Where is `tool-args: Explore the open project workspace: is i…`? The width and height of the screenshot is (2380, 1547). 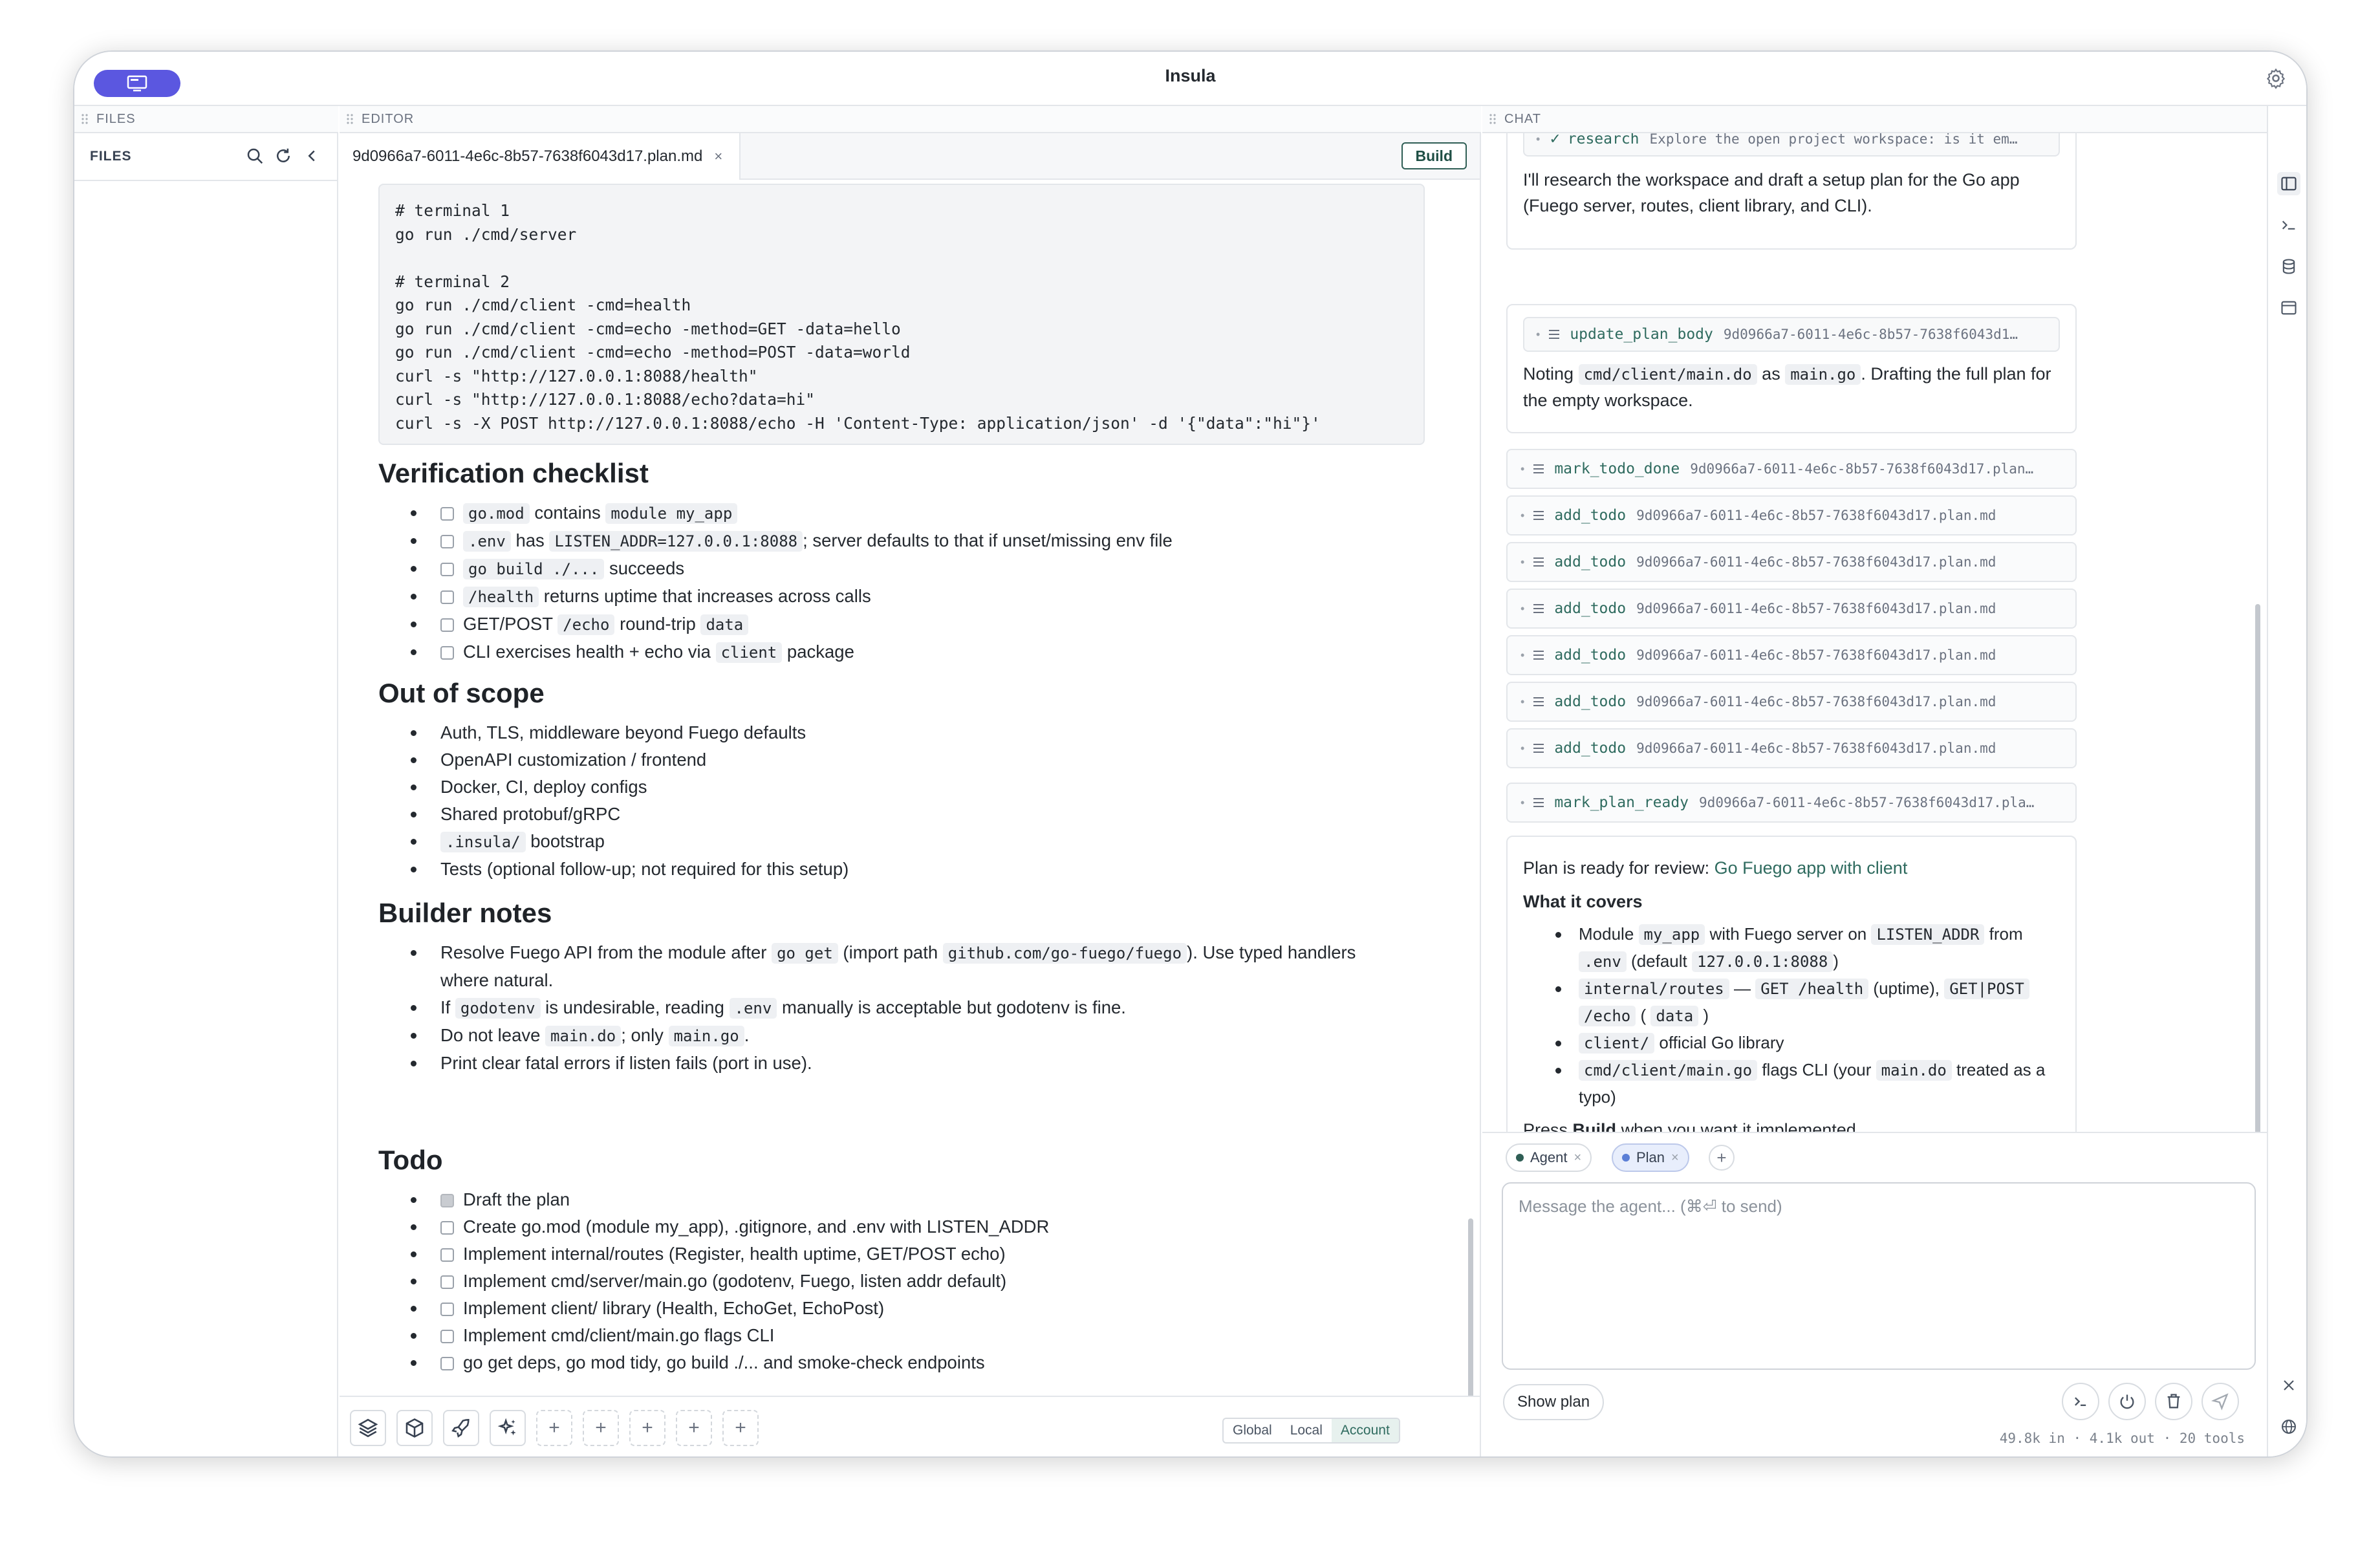 tool-args: Explore the open project workspace: is i… is located at coordinates (1833, 140).